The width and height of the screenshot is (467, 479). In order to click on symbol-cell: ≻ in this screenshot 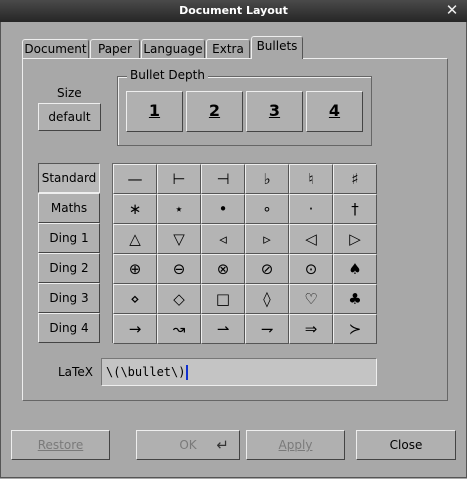, I will do `click(355, 329)`.